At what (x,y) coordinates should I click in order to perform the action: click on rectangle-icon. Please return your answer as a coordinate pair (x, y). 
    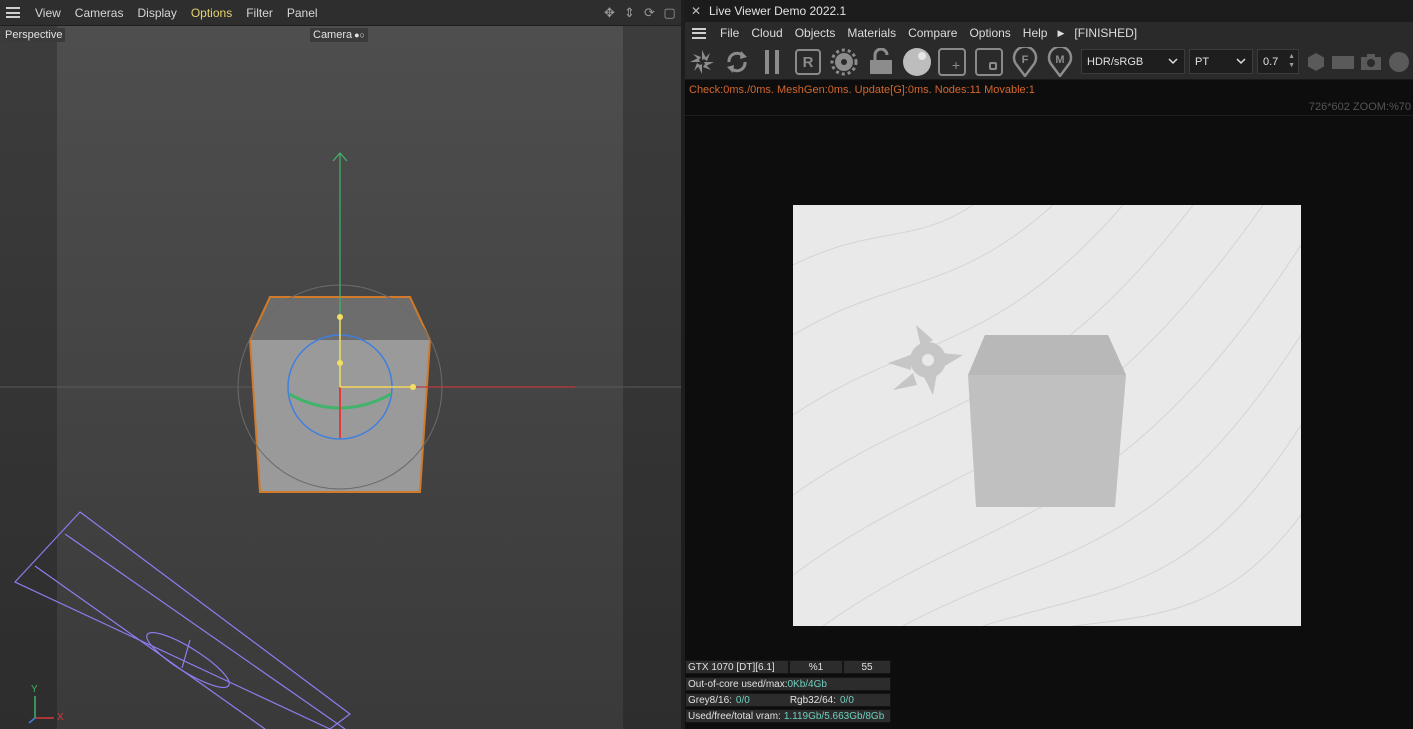
    Looking at the image, I should click on (1343, 62).